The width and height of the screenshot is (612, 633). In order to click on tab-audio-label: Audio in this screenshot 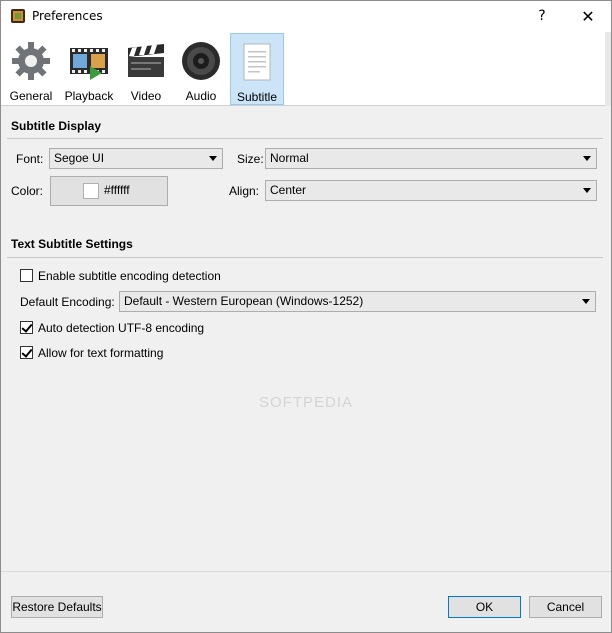, I will do `click(201, 96)`.